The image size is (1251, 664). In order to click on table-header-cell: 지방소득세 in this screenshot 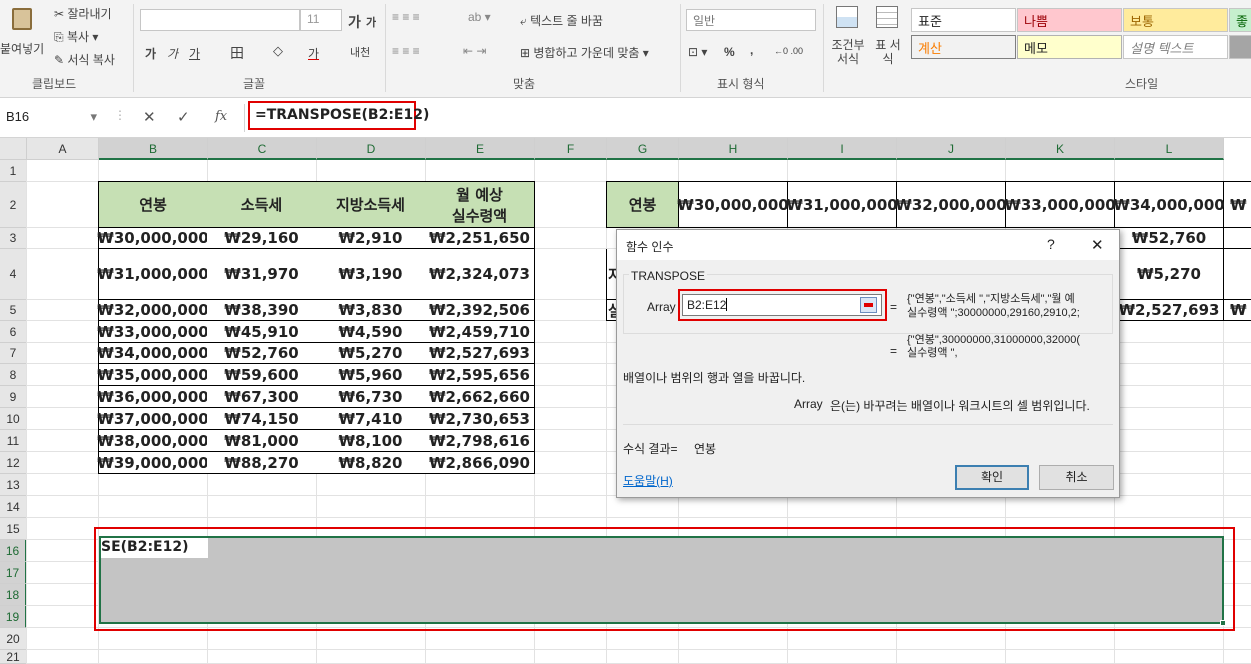, I will do `click(371, 204)`.